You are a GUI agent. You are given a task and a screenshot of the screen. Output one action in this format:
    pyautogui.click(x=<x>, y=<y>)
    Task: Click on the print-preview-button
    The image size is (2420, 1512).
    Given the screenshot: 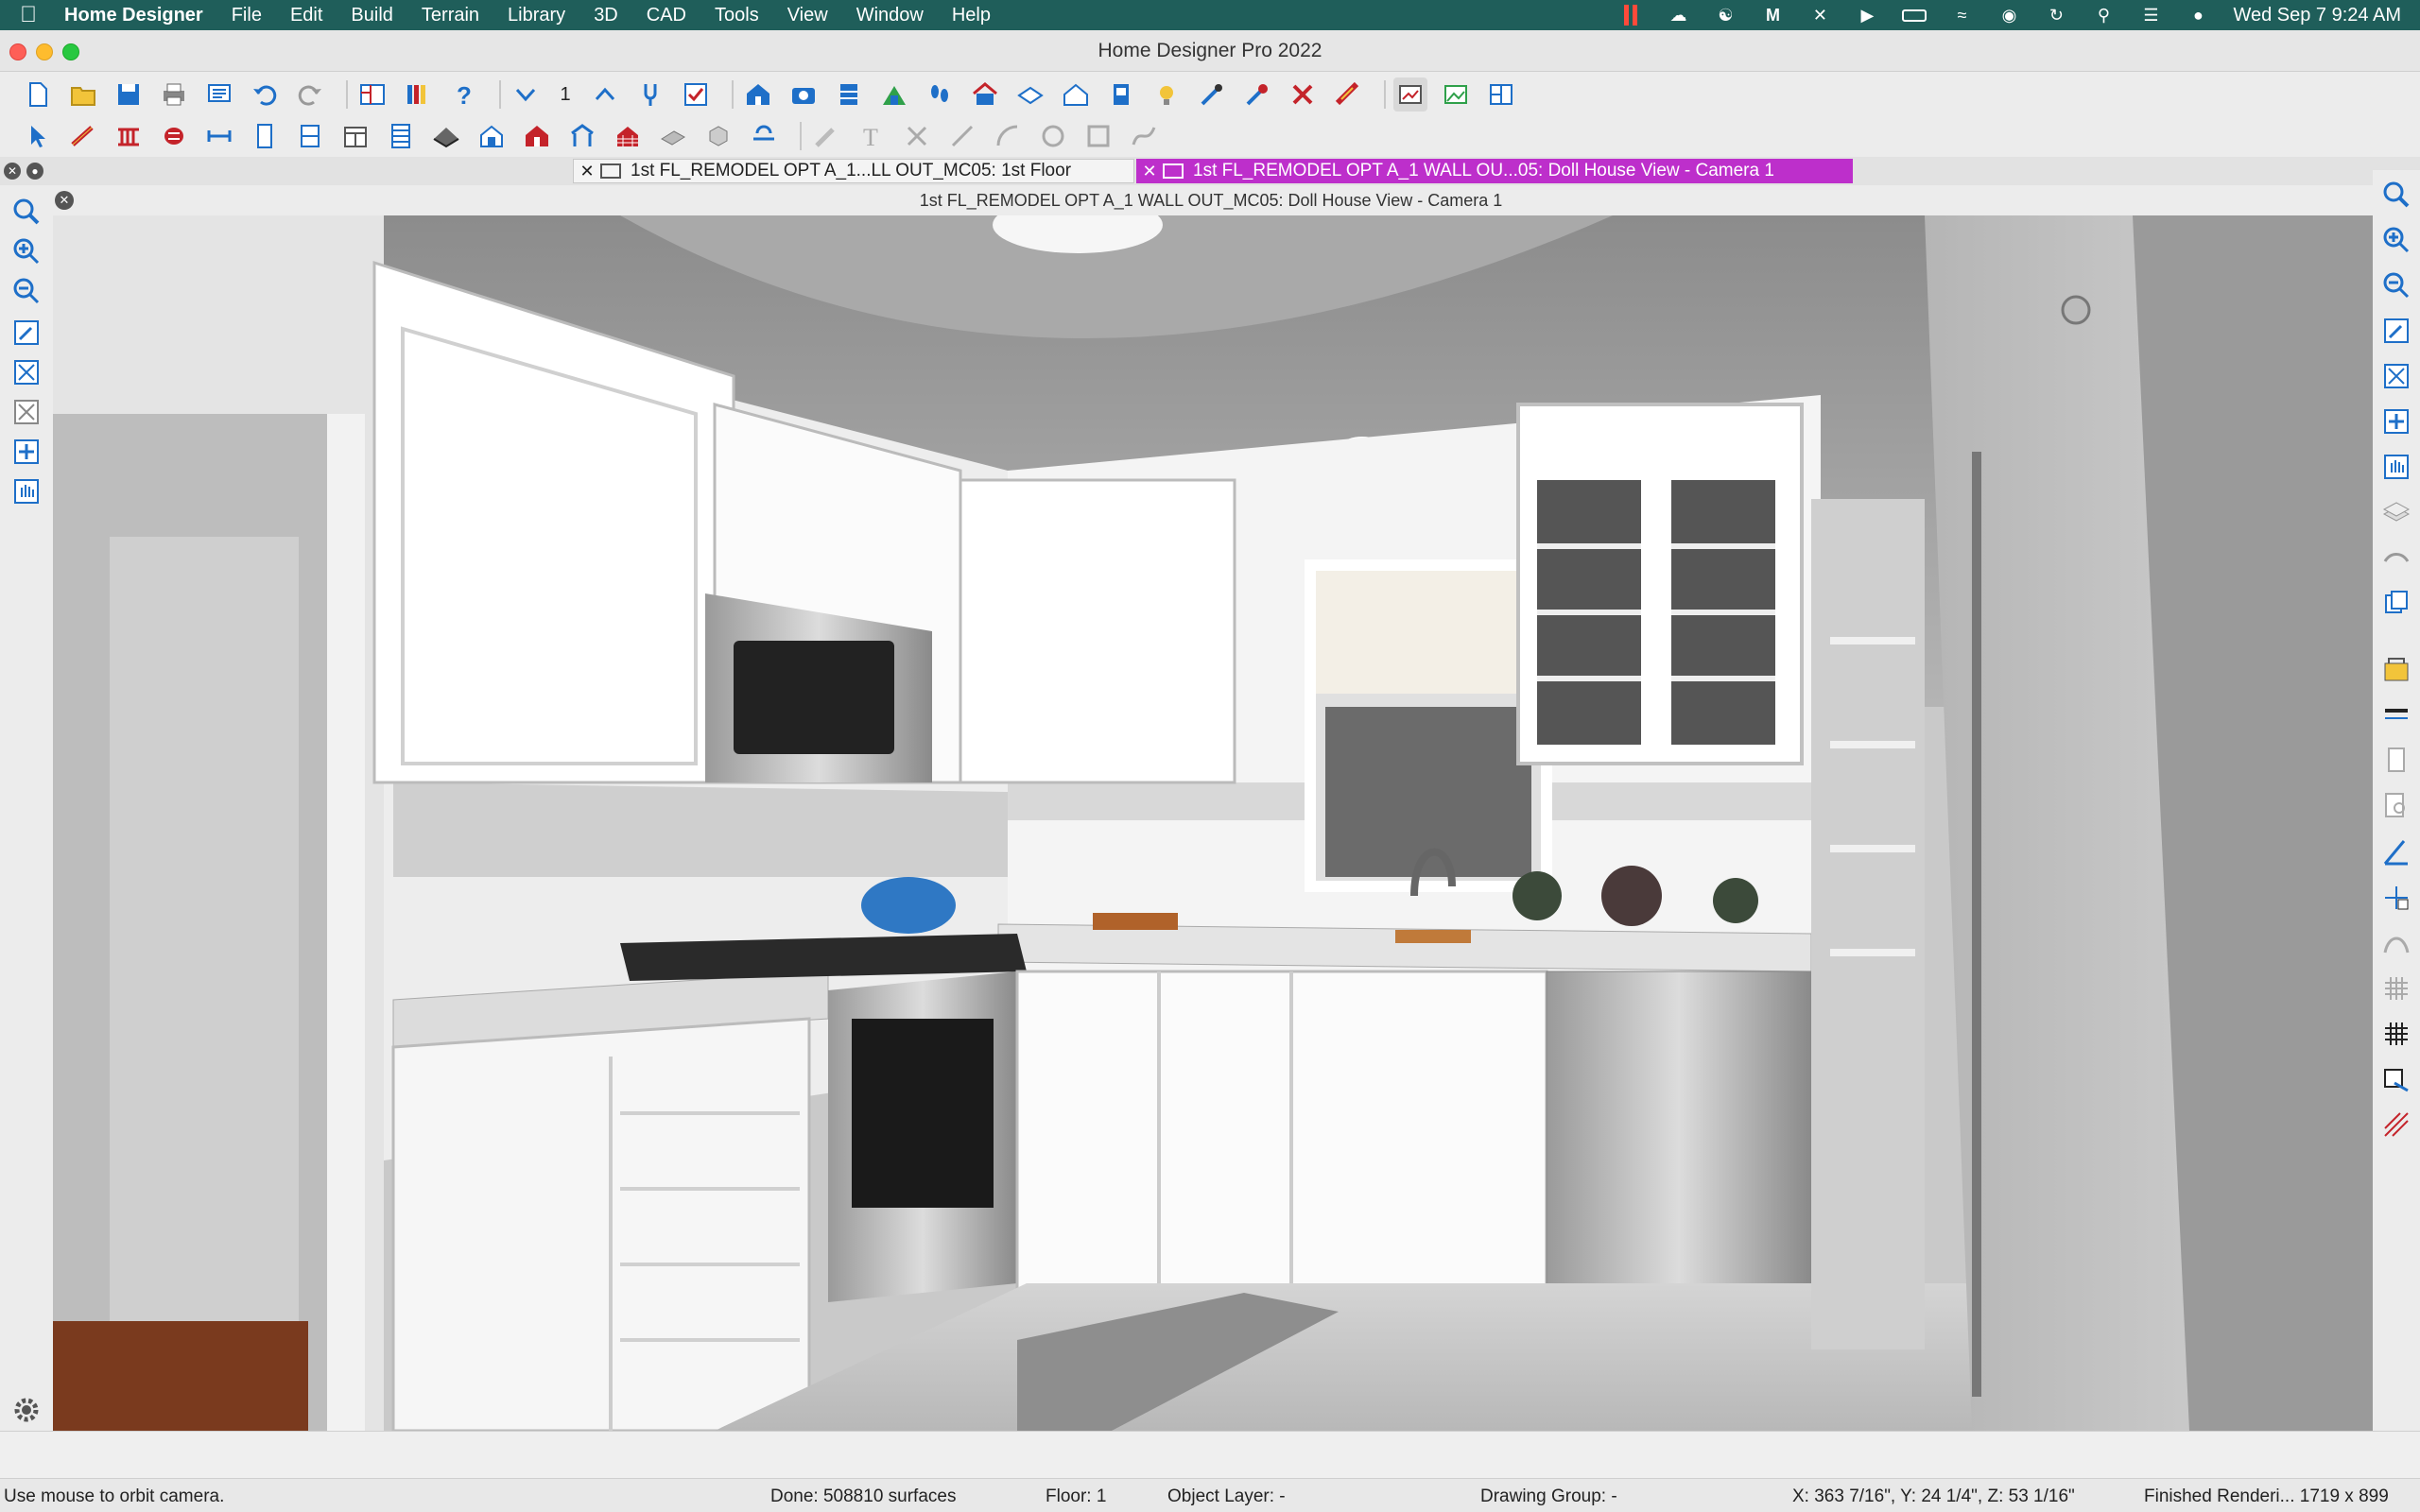 What is the action you would take?
    pyautogui.click(x=219, y=94)
    